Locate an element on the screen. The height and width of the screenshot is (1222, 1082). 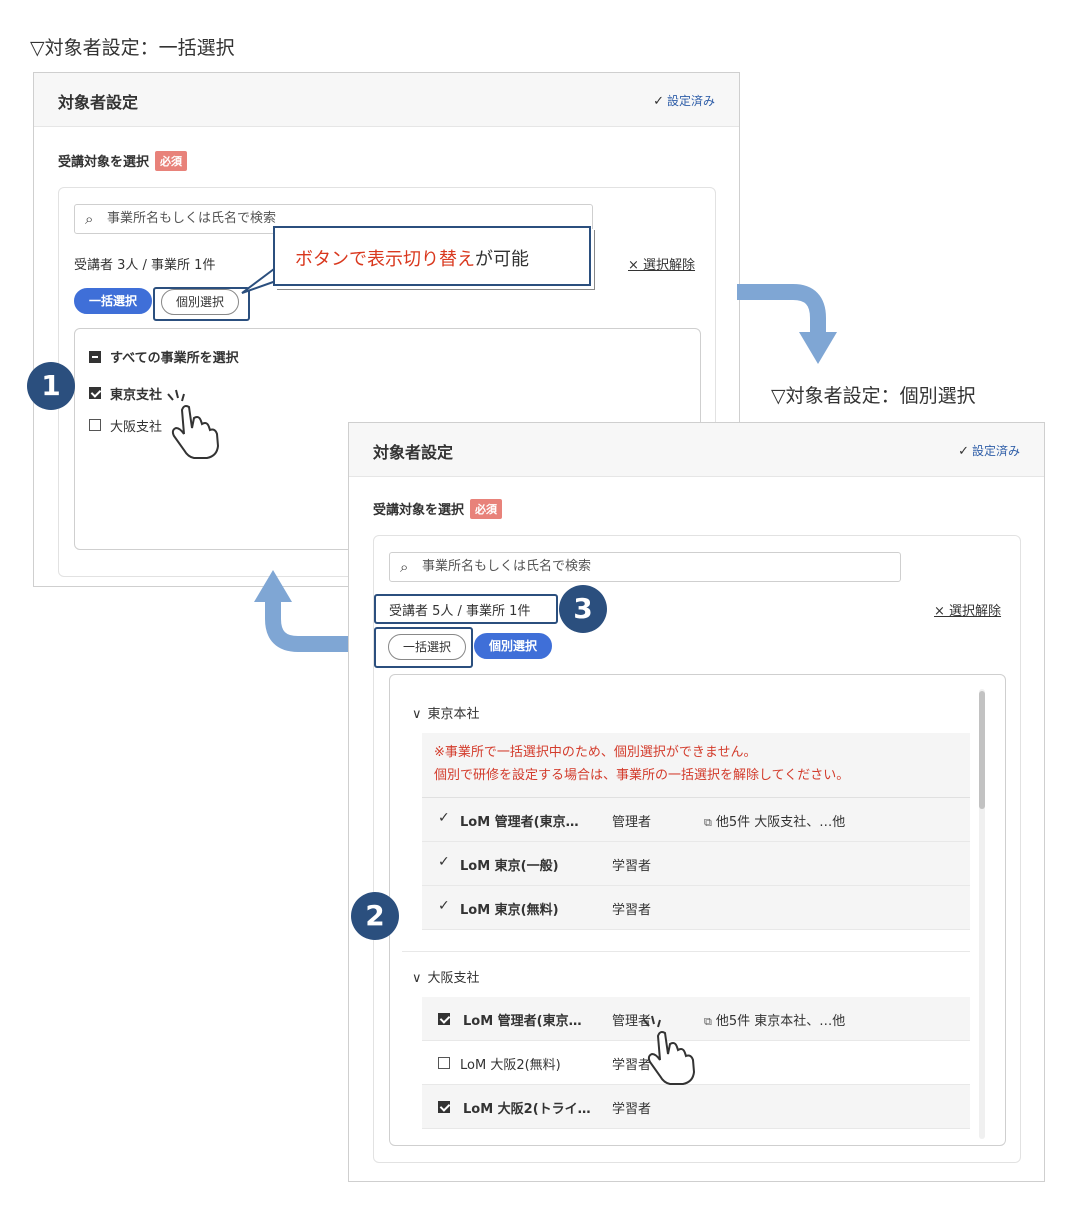
individual-select-button: 個別選択 is located at coordinates (513, 646).